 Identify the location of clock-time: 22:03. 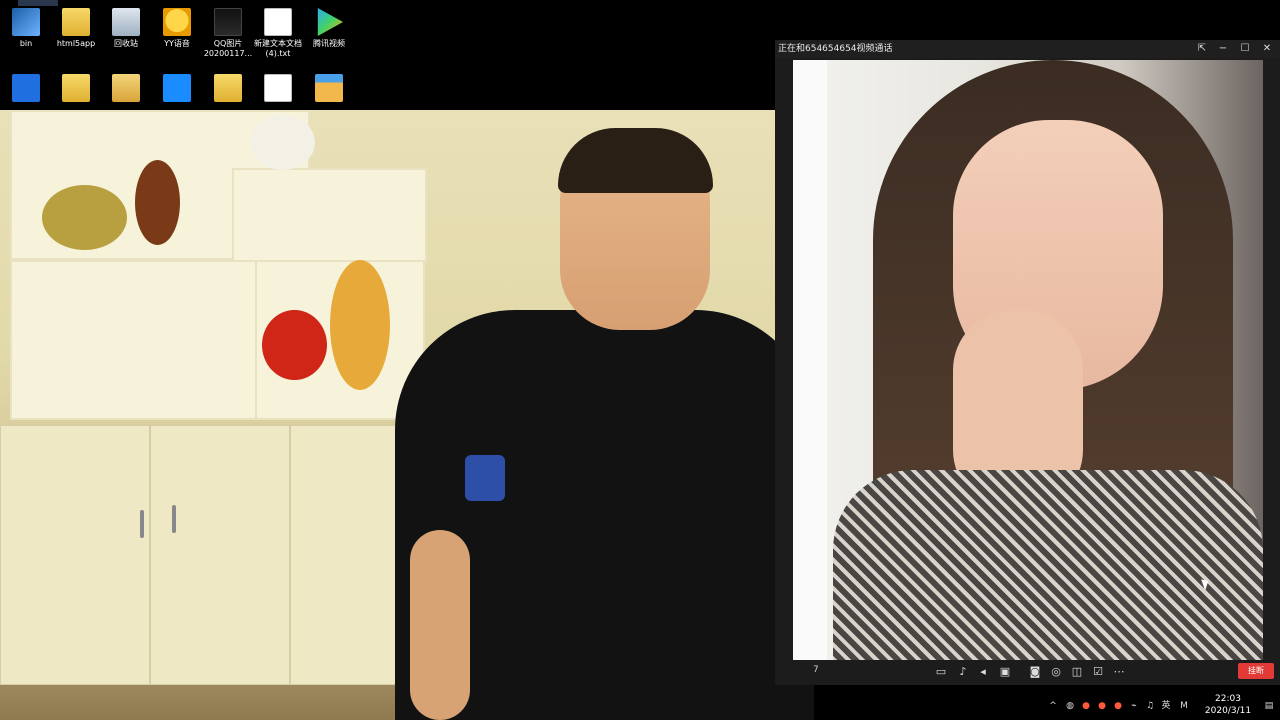
(1228, 699).